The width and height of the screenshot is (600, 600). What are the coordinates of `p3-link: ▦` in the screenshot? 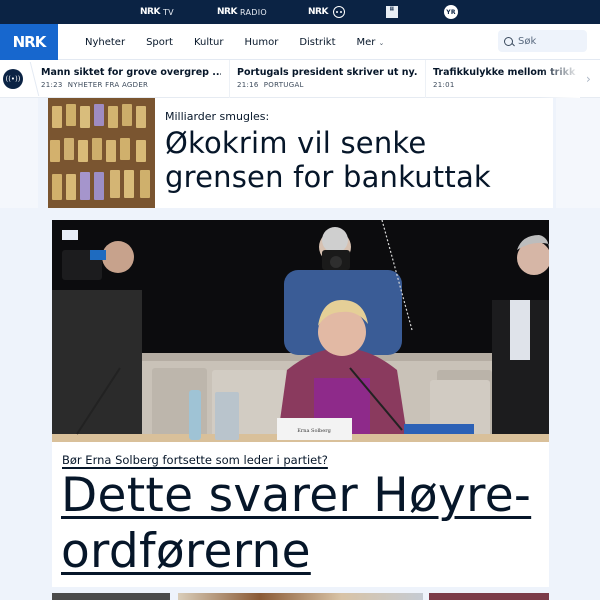 It's located at (392, 12).